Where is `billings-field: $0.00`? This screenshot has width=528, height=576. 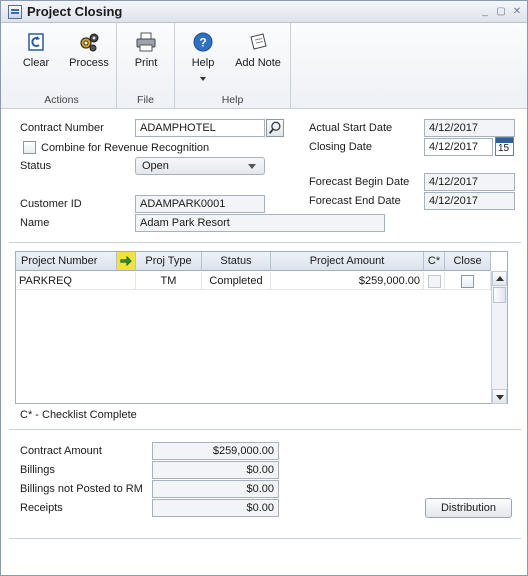 billings-field: $0.00 is located at coordinates (215, 470).